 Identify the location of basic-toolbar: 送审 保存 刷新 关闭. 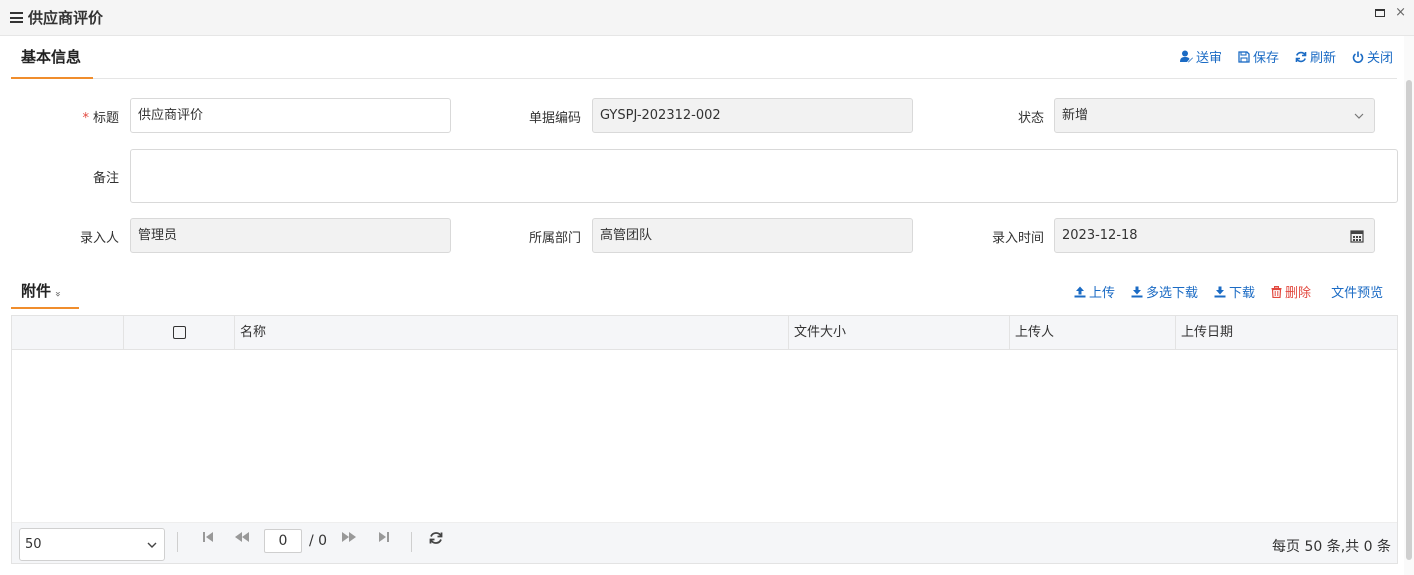
(1286, 56).